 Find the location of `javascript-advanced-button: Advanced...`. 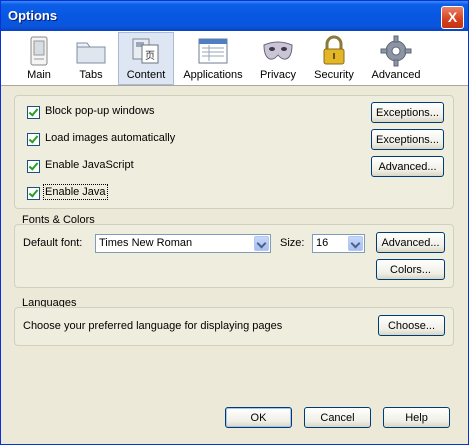

javascript-advanced-button: Advanced... is located at coordinates (407, 166).